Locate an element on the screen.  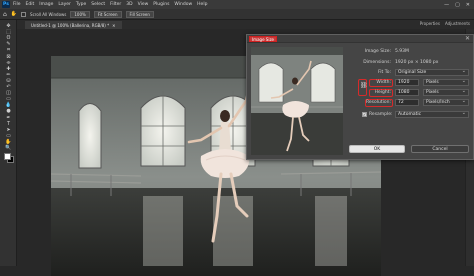
pen-icon: ✒ is located at coordinates (8, 118).